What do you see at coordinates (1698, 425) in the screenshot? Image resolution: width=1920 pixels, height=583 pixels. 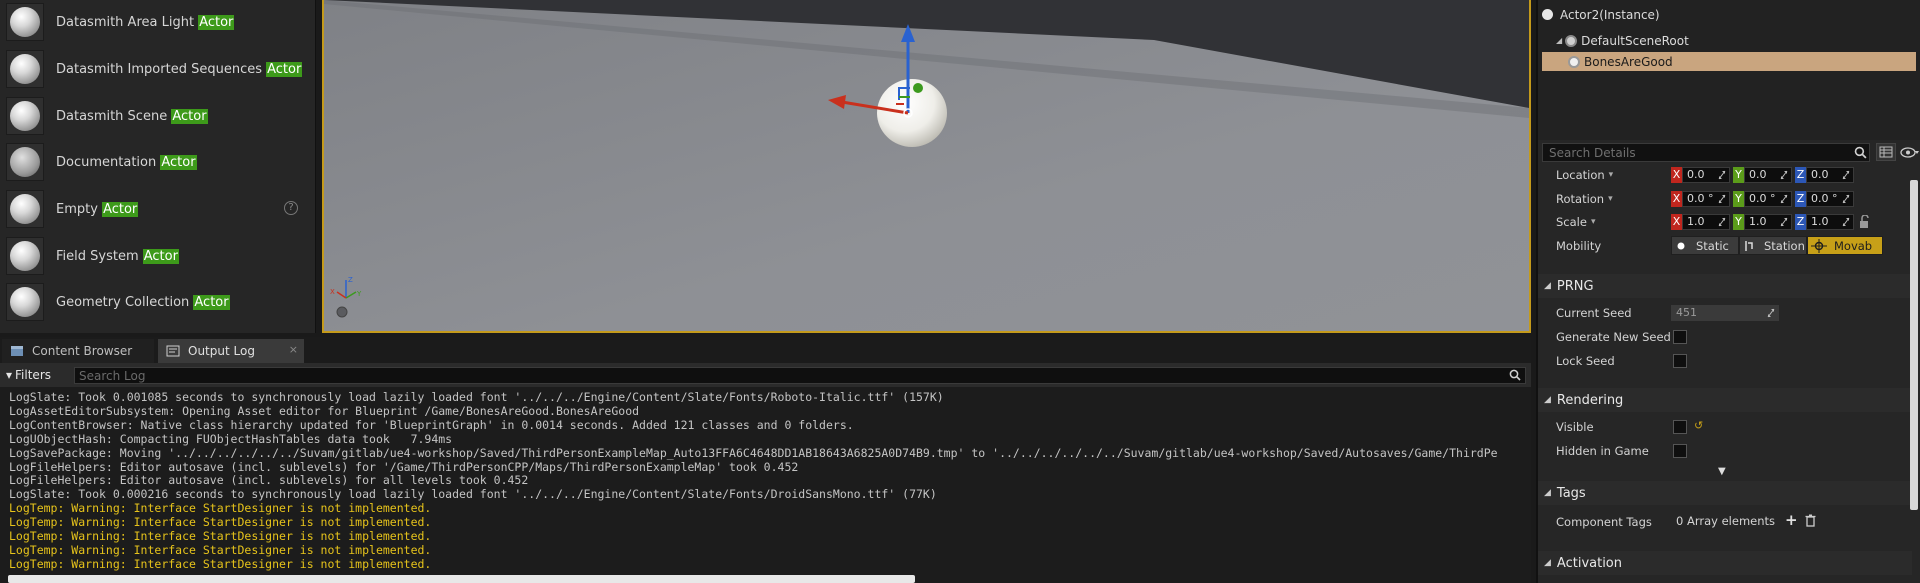 I see `reset-to-default-icon: ↺` at bounding box center [1698, 425].